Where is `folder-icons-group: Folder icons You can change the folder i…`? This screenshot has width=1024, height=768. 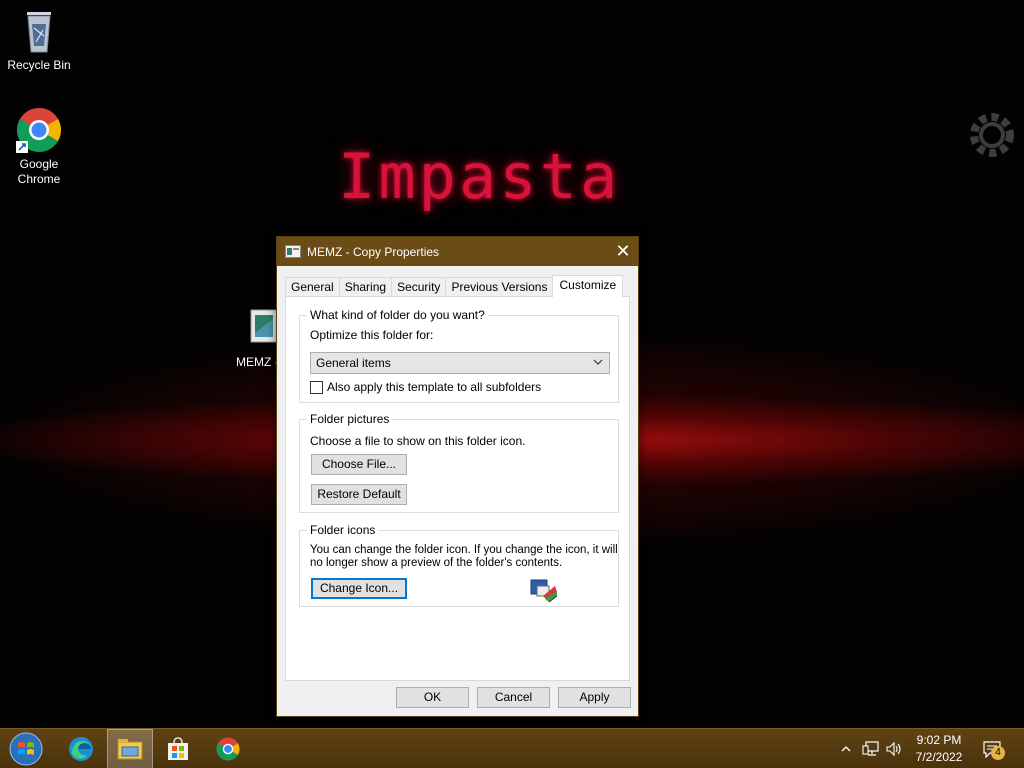
folder-icons-group: Folder icons You can change the folder i… is located at coordinates (459, 565).